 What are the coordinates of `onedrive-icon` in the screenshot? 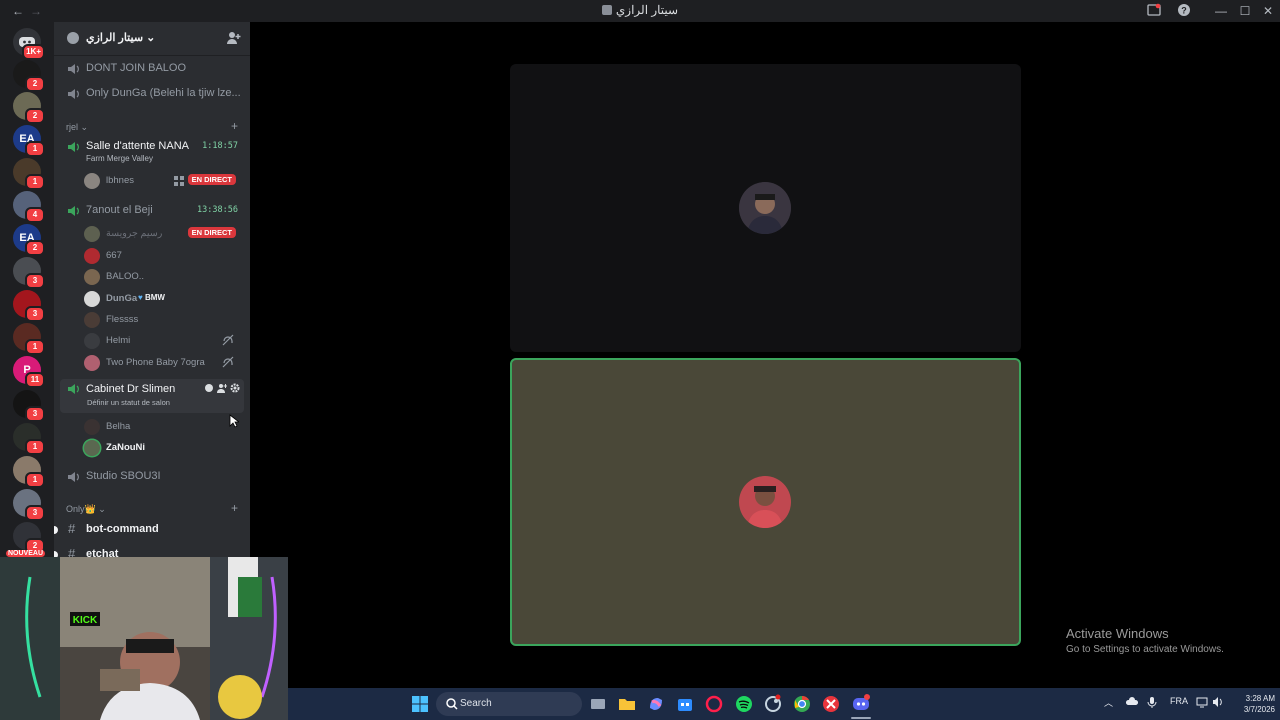 It's located at (1132, 702).